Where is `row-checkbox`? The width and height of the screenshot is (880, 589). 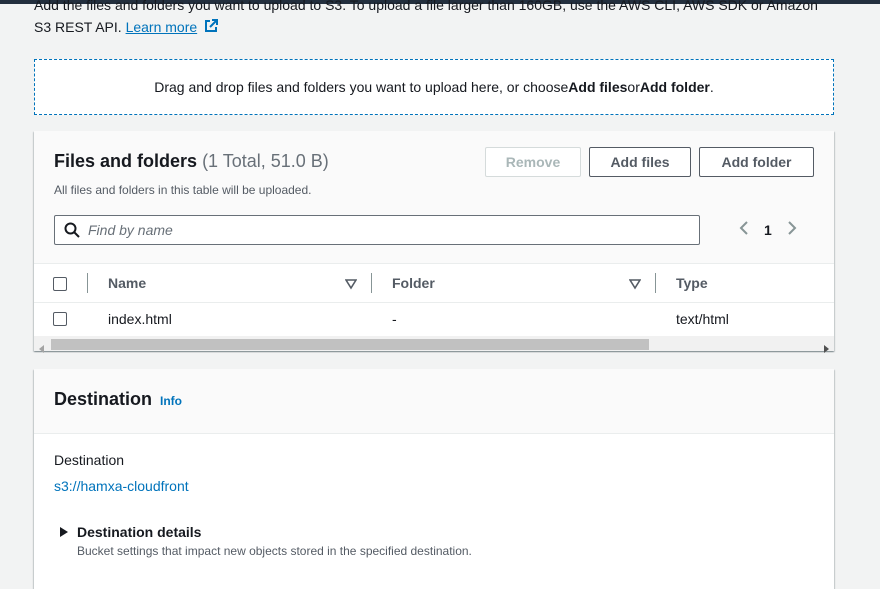
row-checkbox is located at coordinates (60, 319).